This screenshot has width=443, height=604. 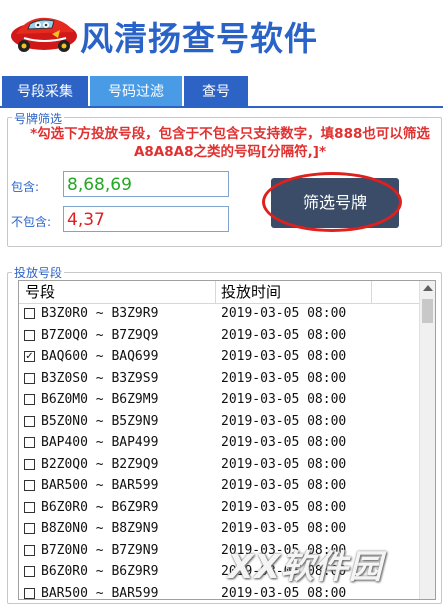 What do you see at coordinates (146, 219) in the screenshot?
I see `exclude-input: 4,37` at bounding box center [146, 219].